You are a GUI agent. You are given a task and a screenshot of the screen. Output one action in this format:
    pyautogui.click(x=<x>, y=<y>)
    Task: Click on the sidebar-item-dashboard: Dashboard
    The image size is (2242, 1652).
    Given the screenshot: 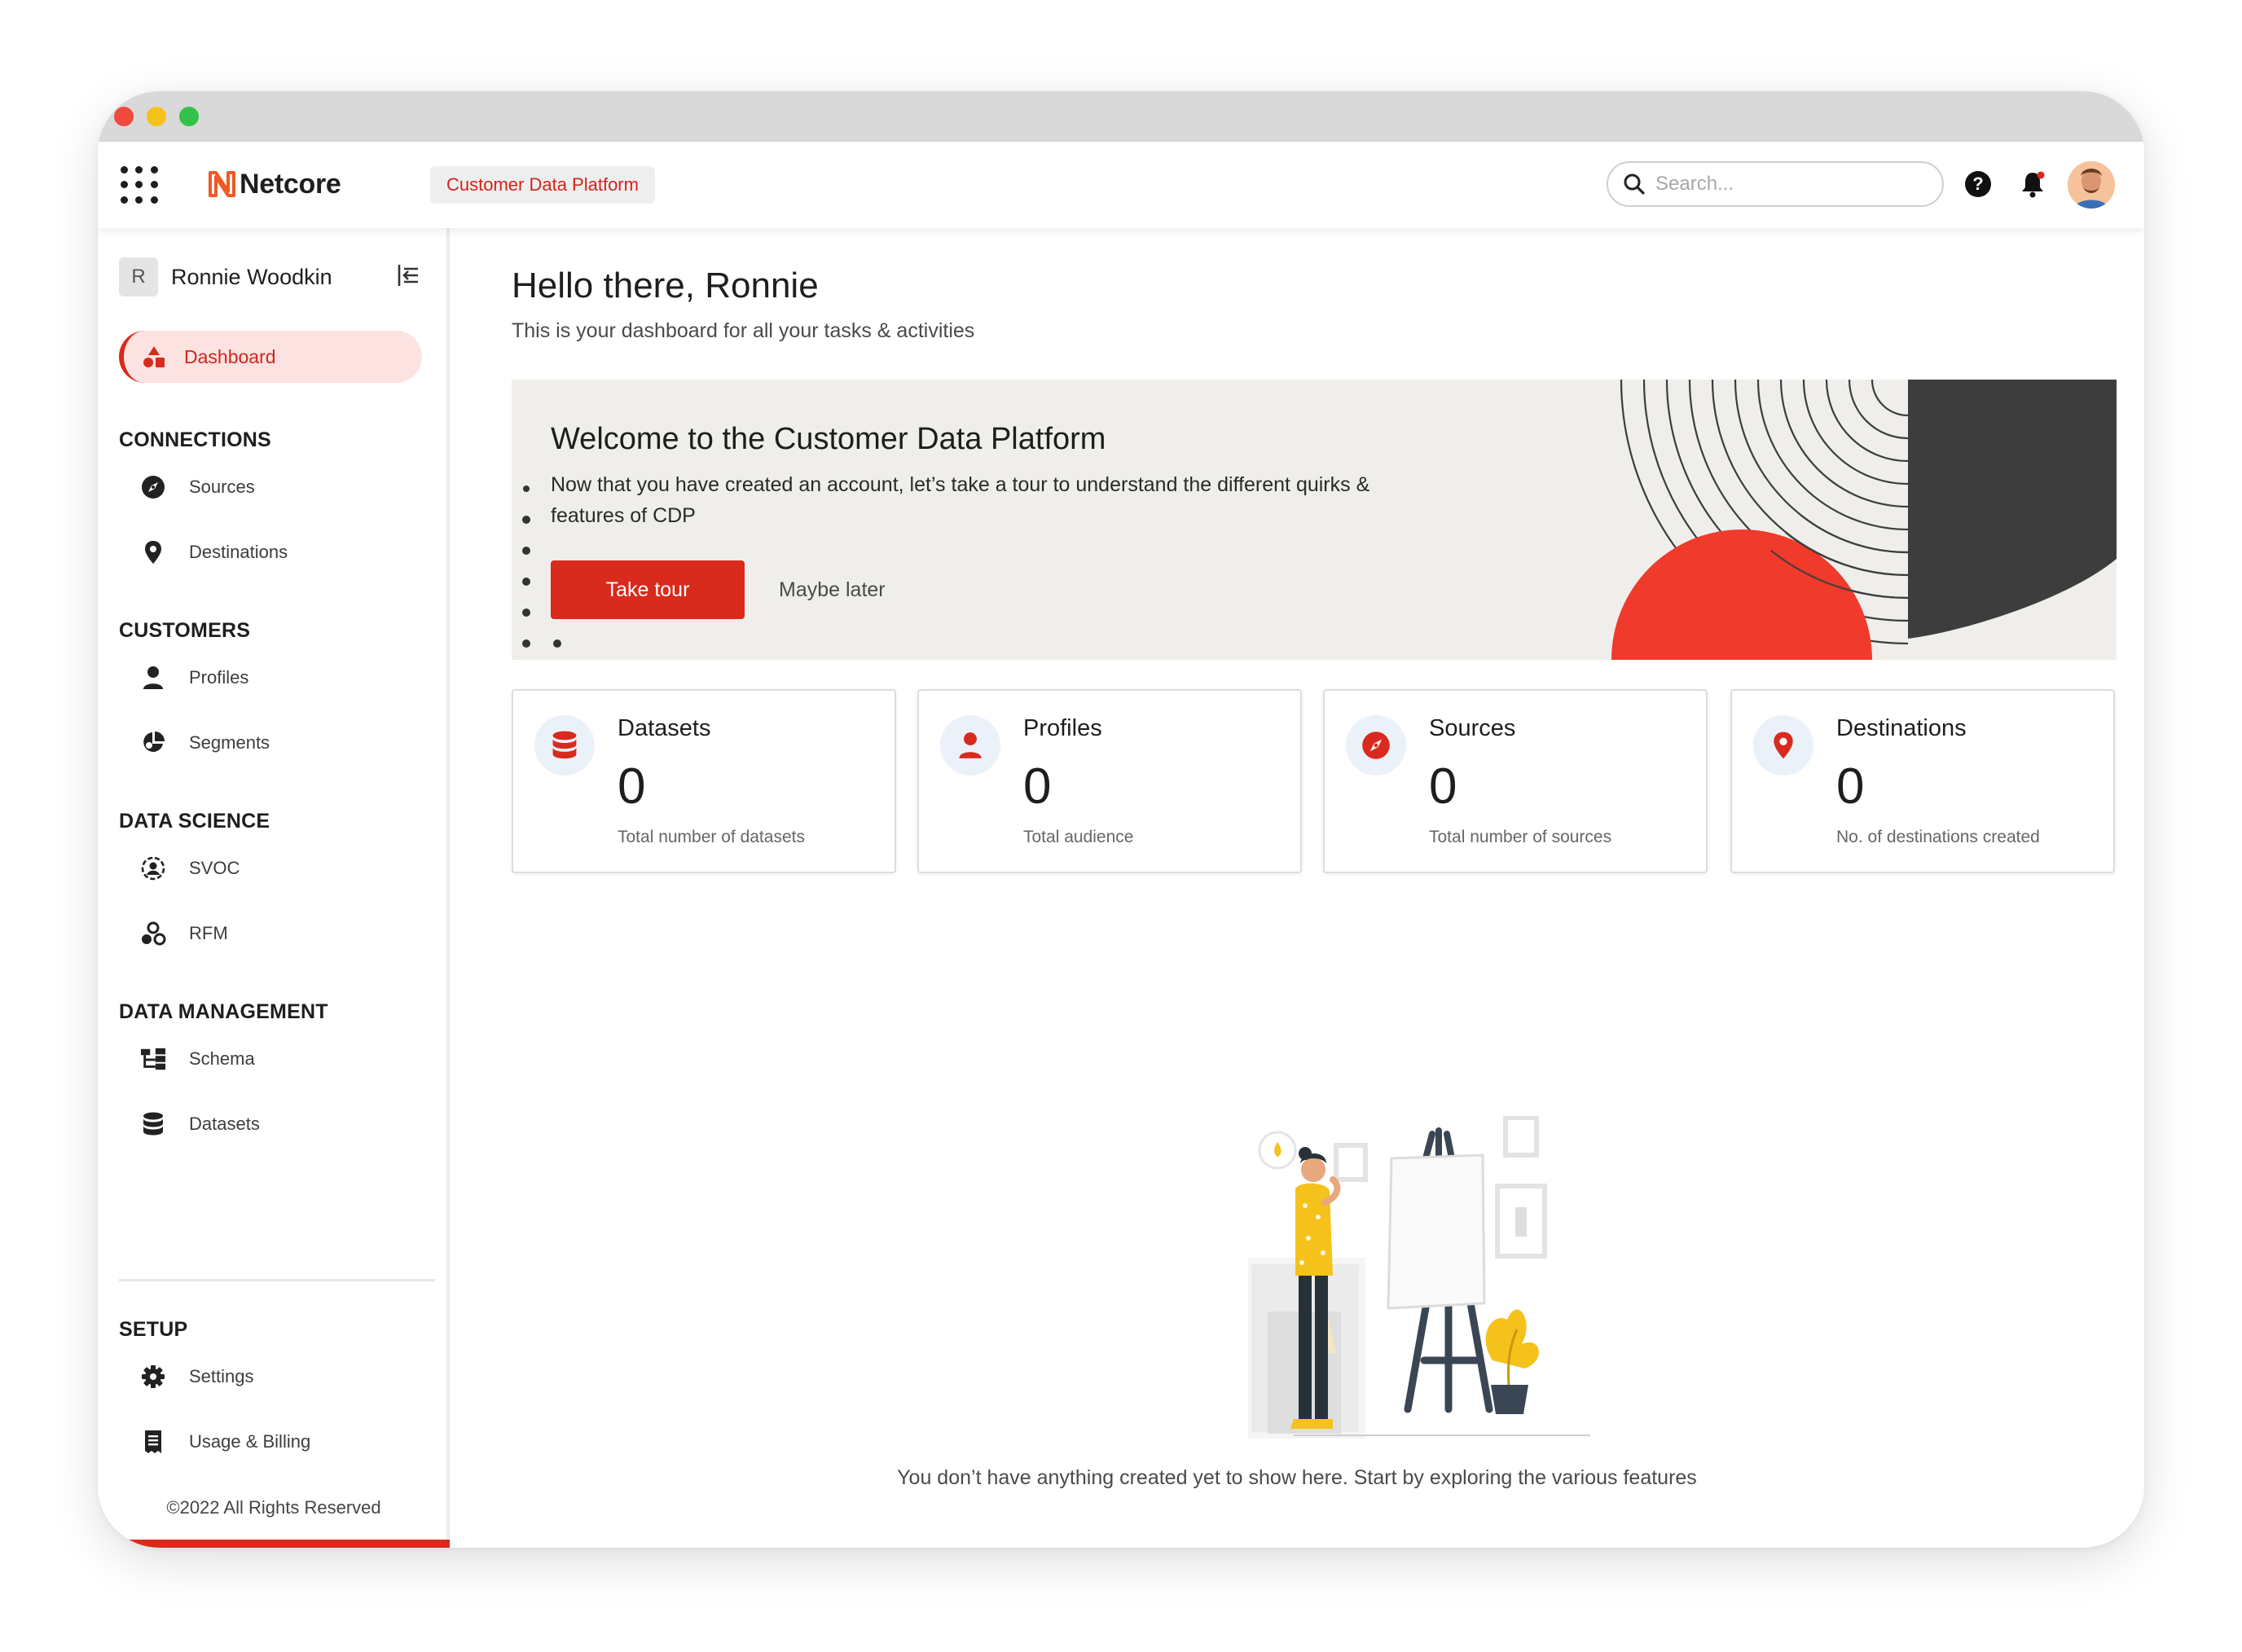 What is the action you would take?
    pyautogui.click(x=270, y=357)
    